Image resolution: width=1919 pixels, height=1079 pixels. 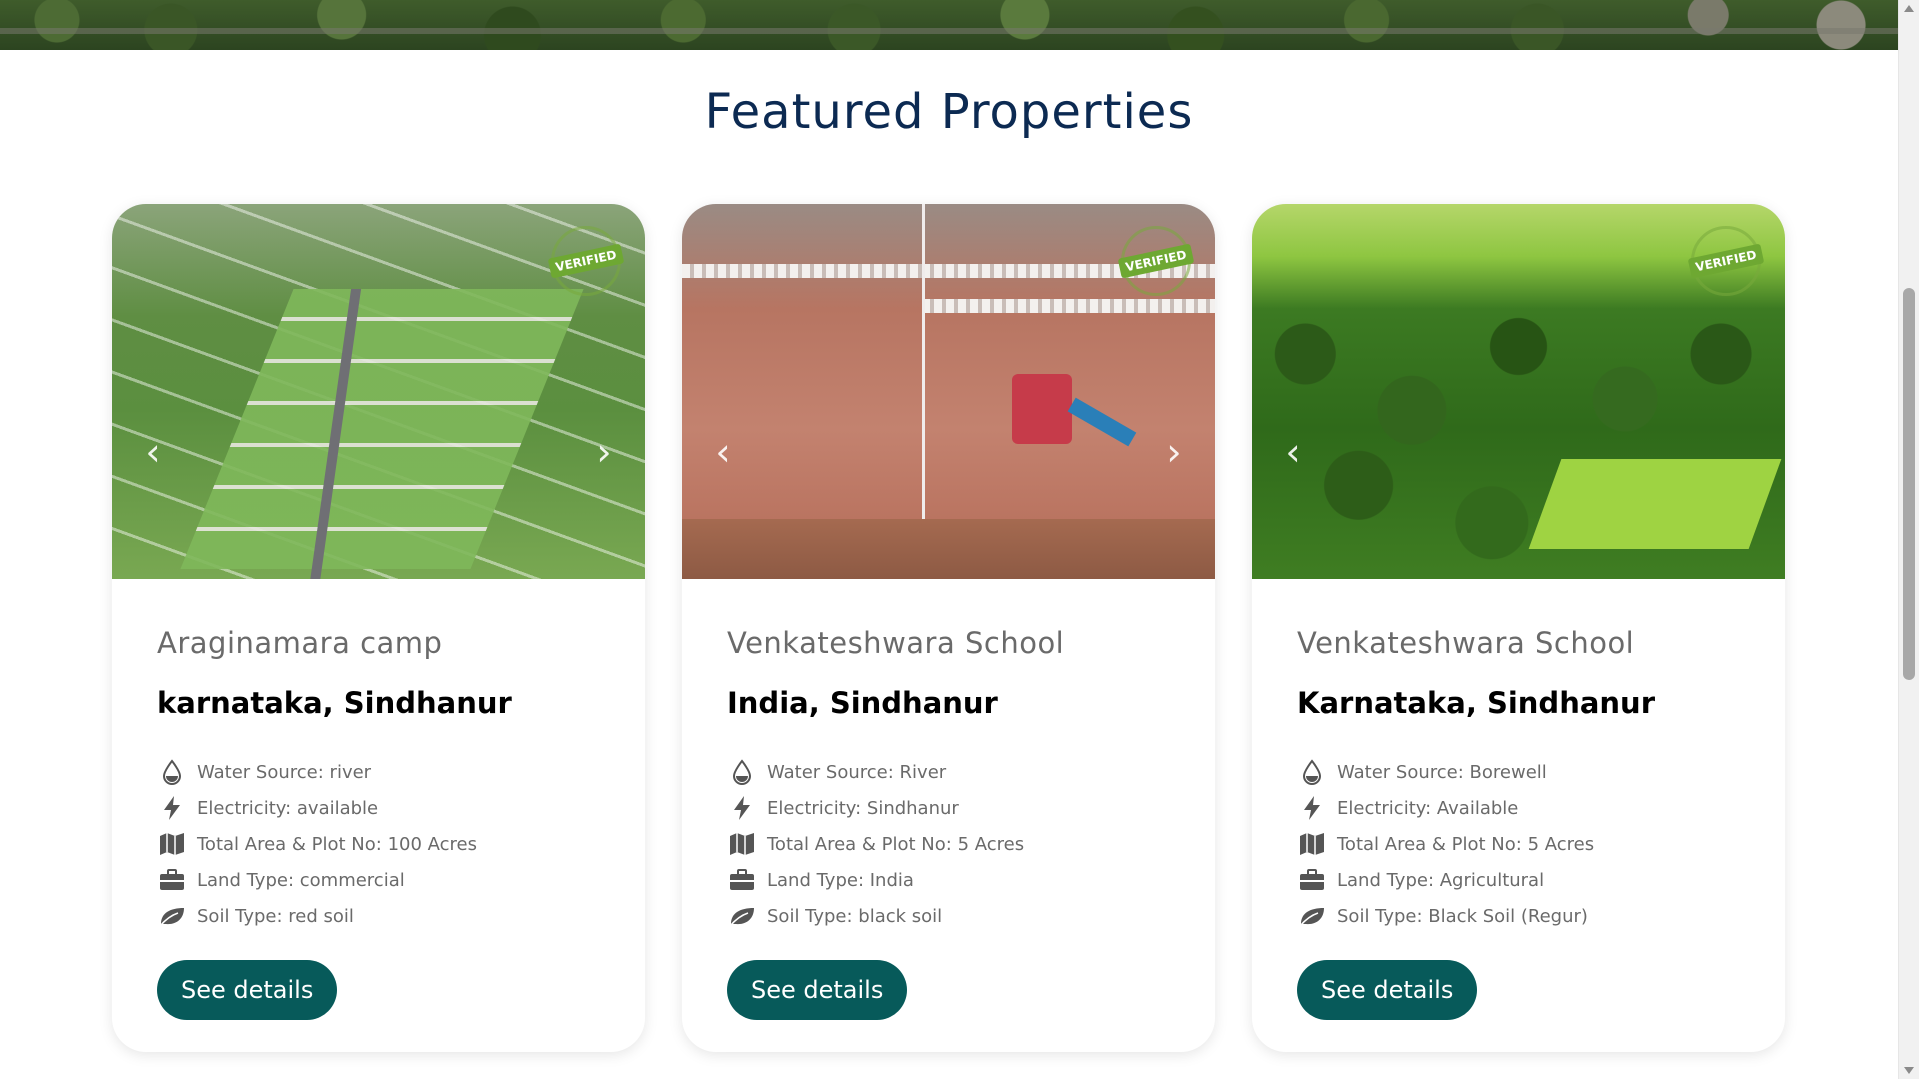 I want to click on feature-text: Electricity: Available, so click(x=1428, y=808).